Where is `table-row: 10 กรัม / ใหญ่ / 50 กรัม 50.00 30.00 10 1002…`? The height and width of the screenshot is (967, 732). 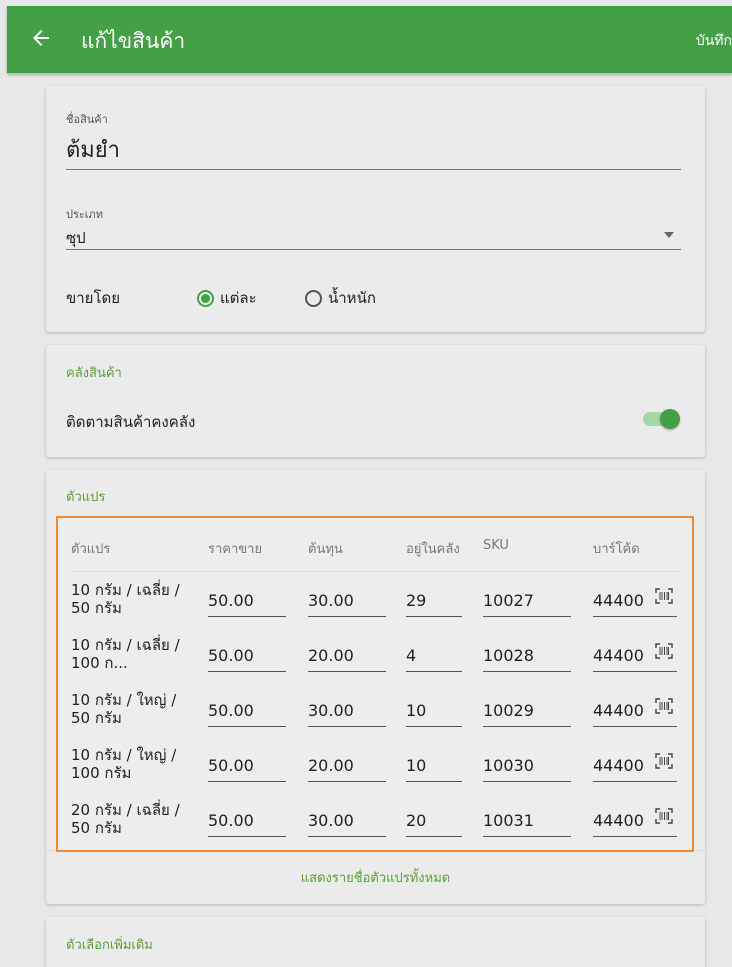 table-row: 10 กรัม / ใหญ่ / 50 กรัม 50.00 30.00 10 1002… is located at coordinates (375, 713).